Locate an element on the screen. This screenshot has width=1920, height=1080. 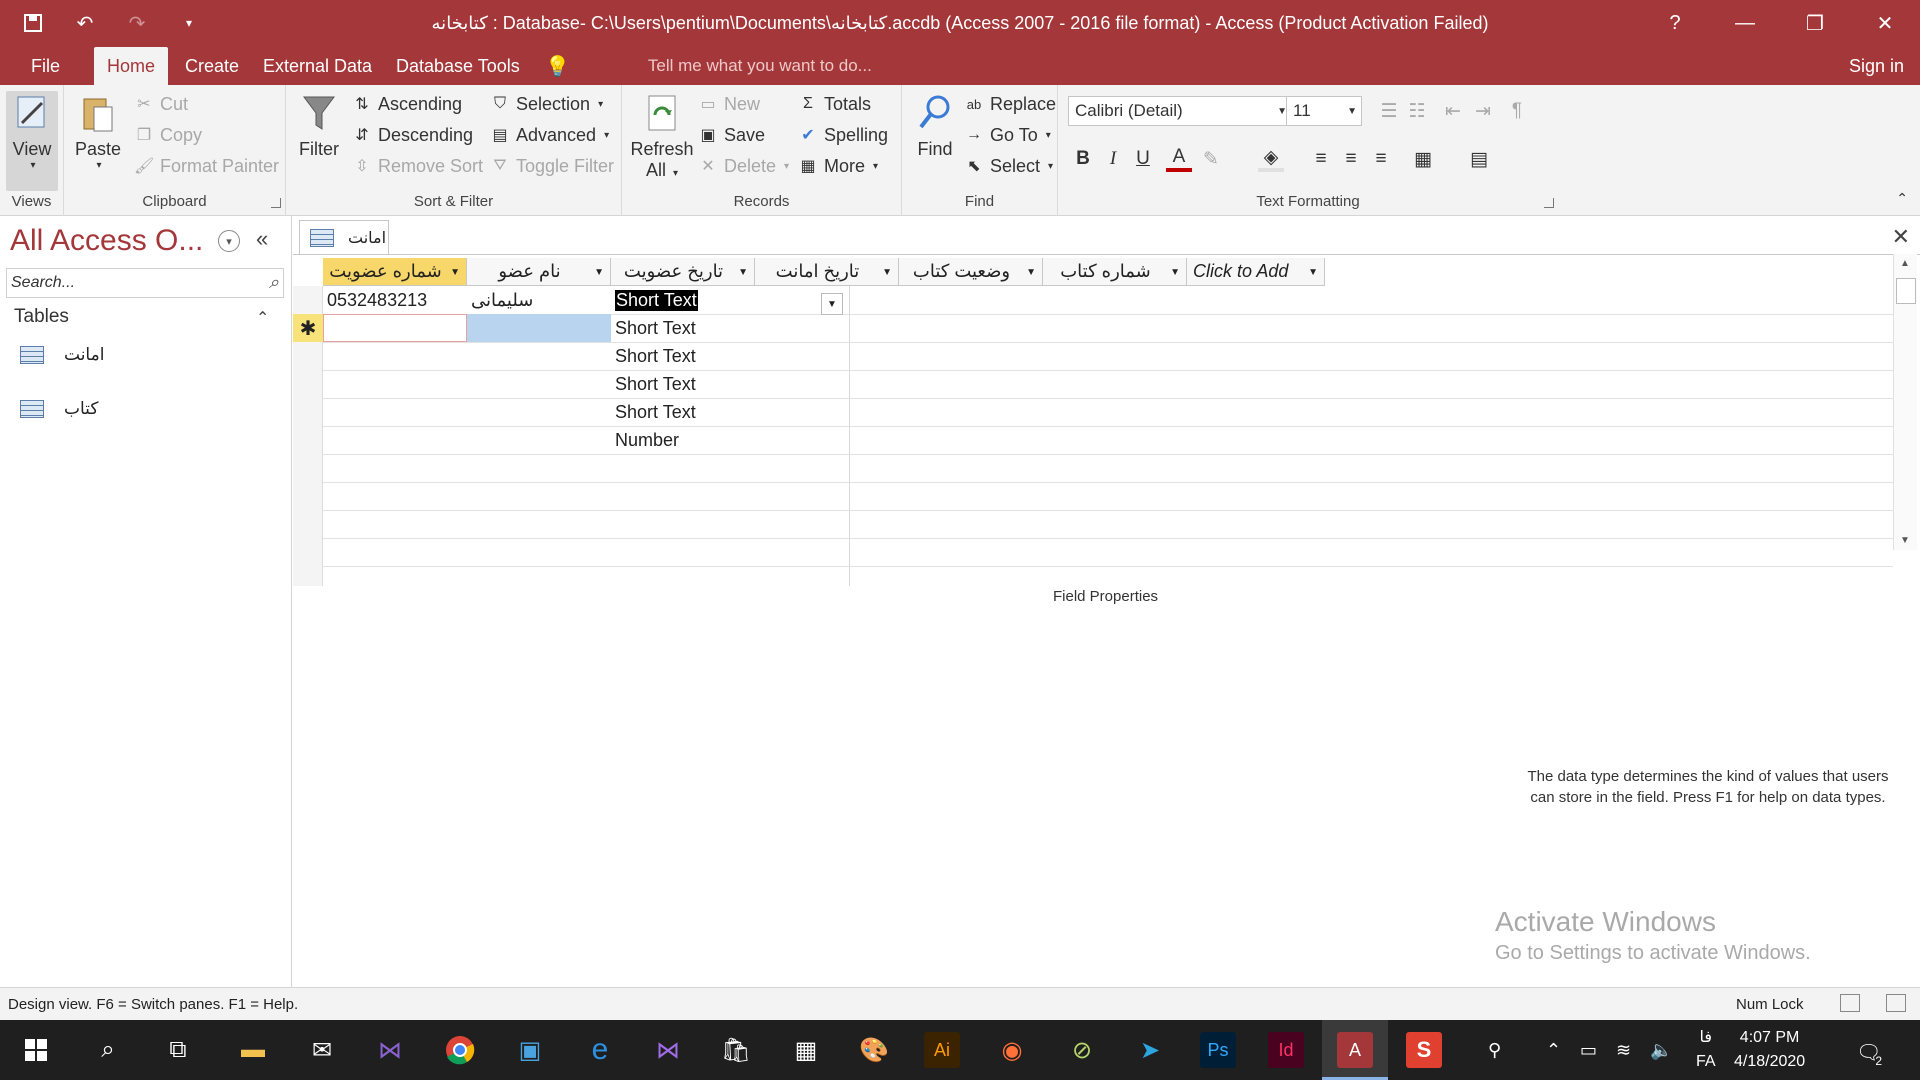
select-button: ⬉ Select ▾ is located at coordinates (1008, 166).